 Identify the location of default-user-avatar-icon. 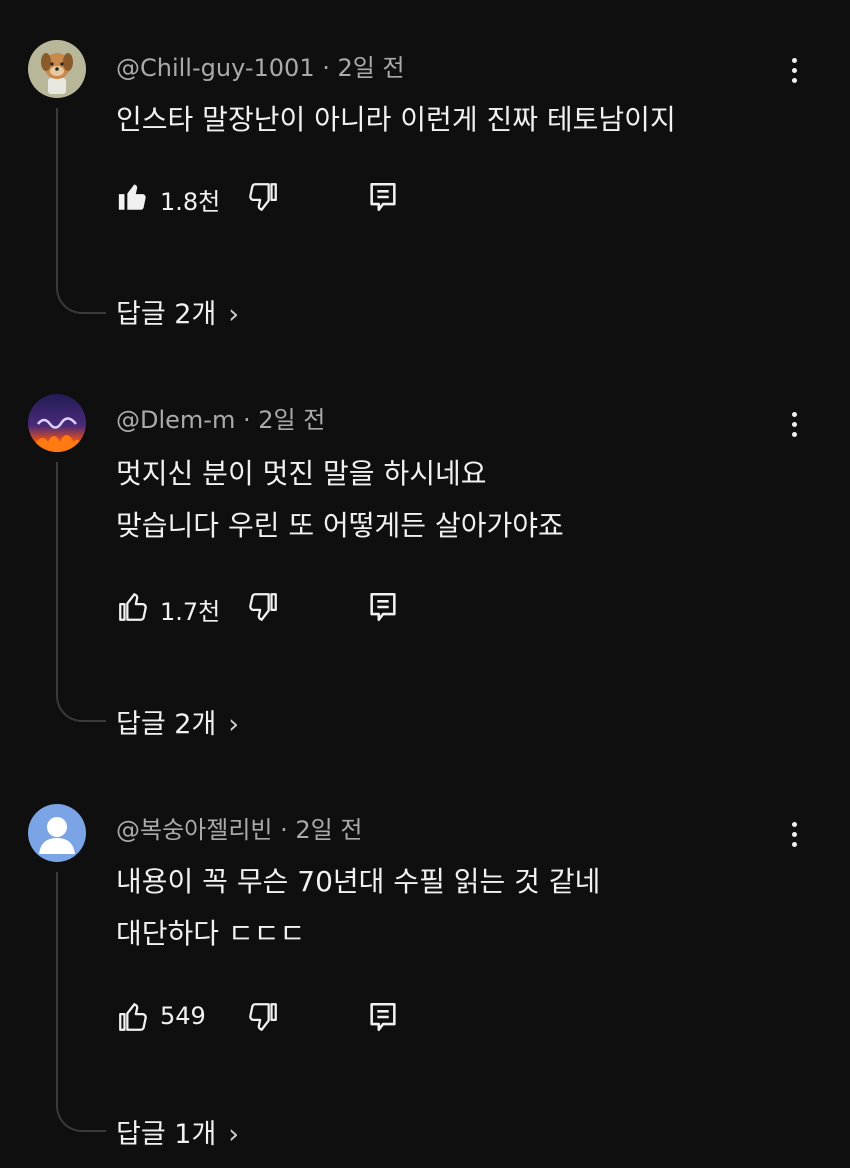
(57, 833).